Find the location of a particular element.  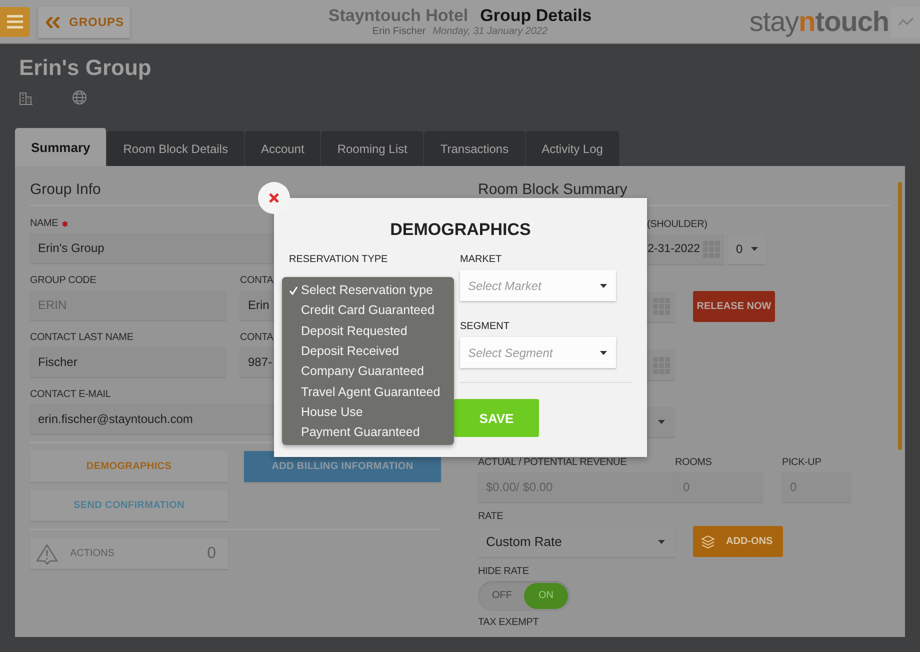

group-title: Erin's Group is located at coordinates (85, 68).